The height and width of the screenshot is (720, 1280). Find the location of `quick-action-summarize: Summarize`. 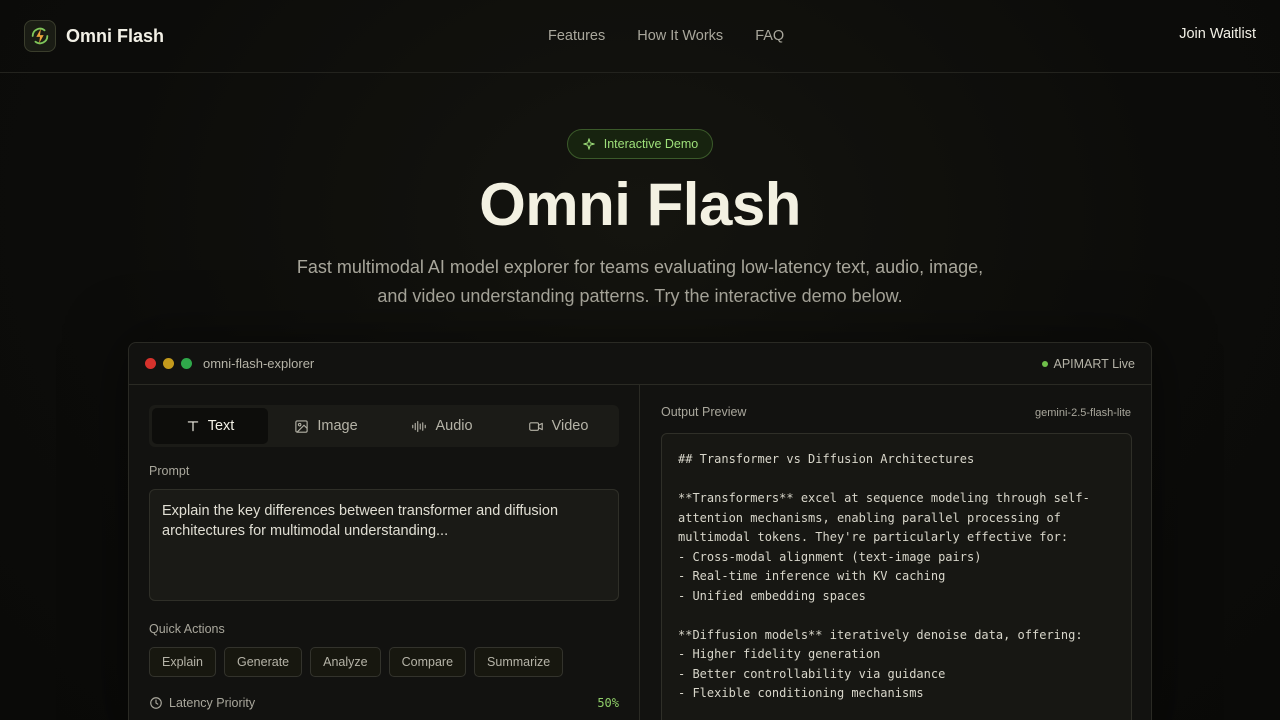

quick-action-summarize: Summarize is located at coordinates (519, 662).